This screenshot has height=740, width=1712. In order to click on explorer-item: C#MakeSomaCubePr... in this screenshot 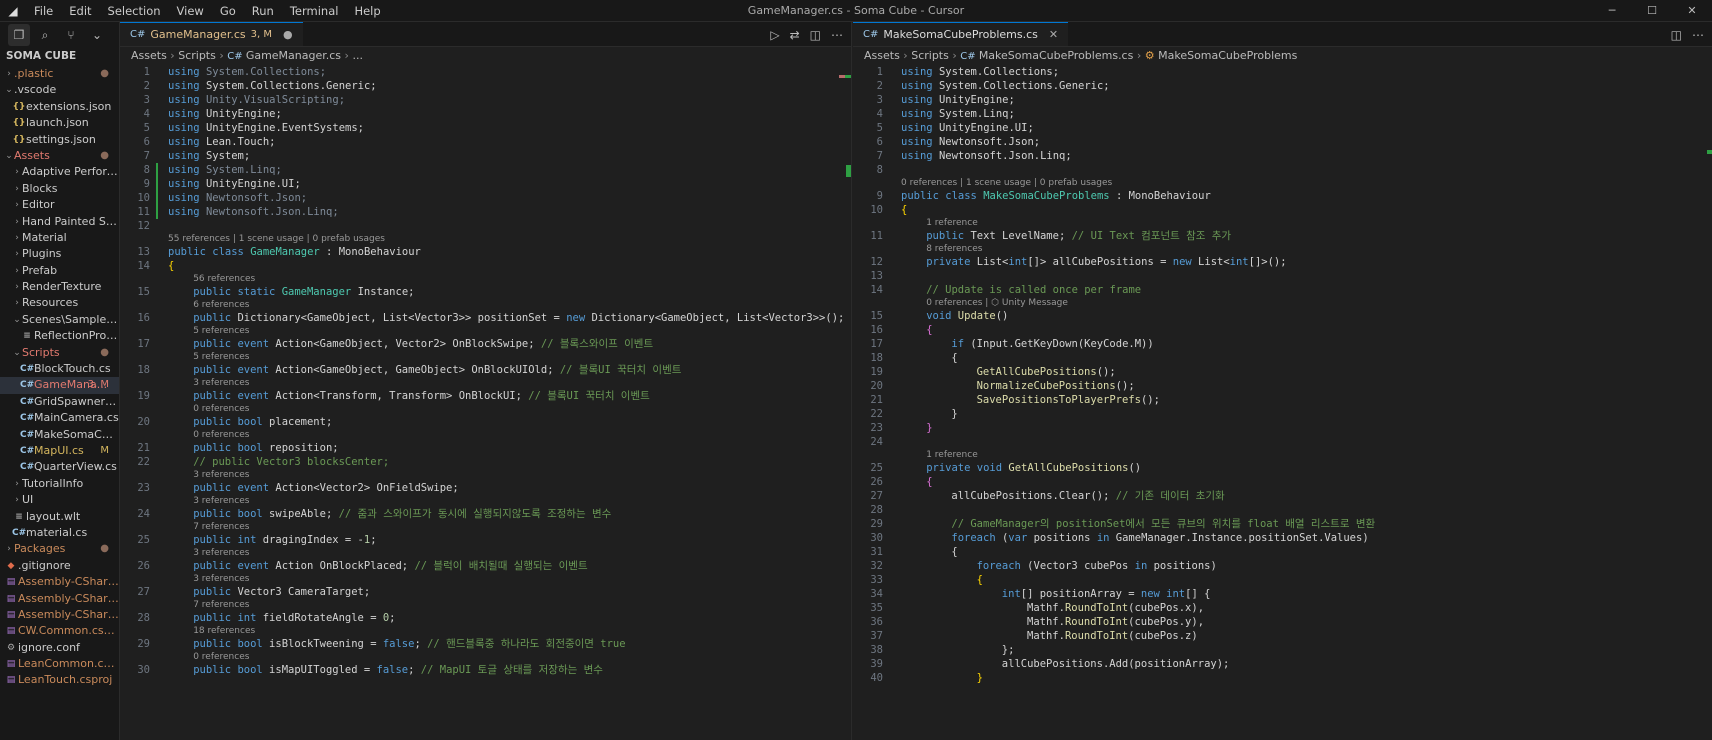, I will do `click(59, 435)`.